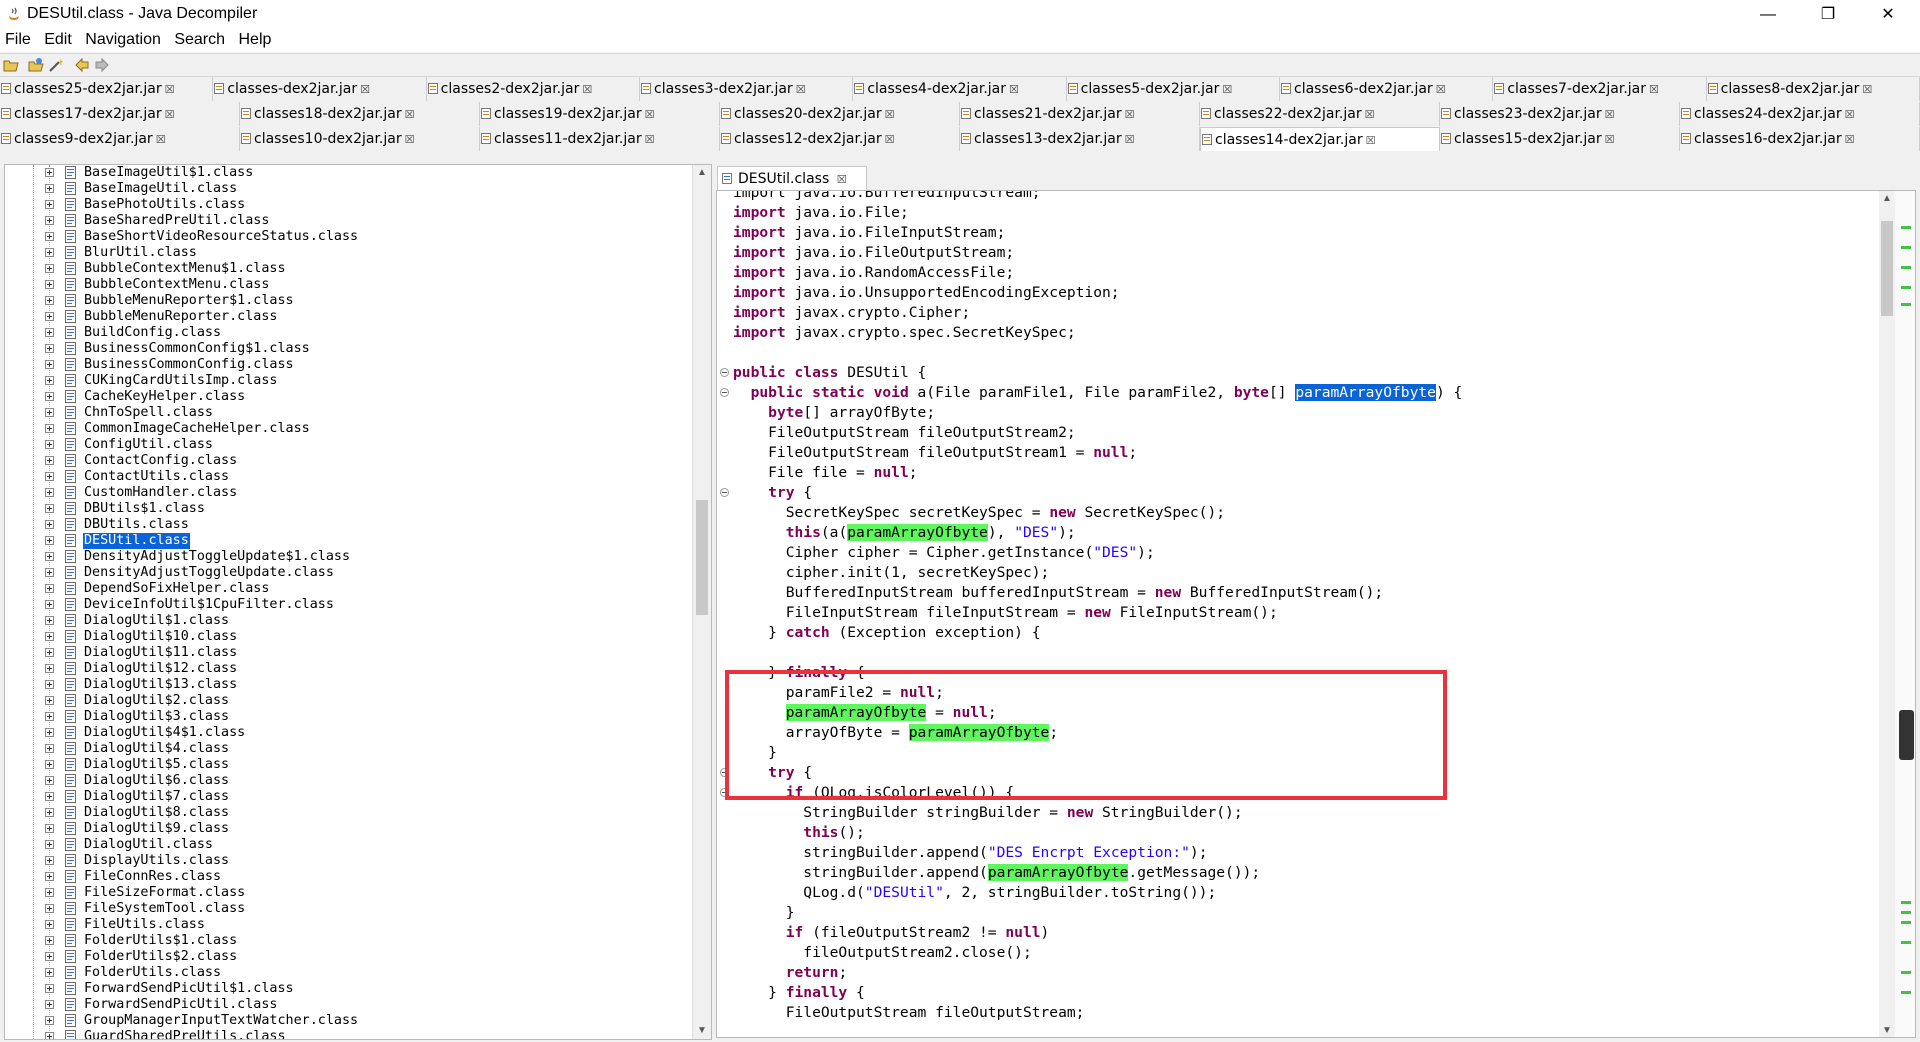  Describe the element at coordinates (349, 813) in the screenshot. I see `tree-item: DialogUtil$8.class` at that location.